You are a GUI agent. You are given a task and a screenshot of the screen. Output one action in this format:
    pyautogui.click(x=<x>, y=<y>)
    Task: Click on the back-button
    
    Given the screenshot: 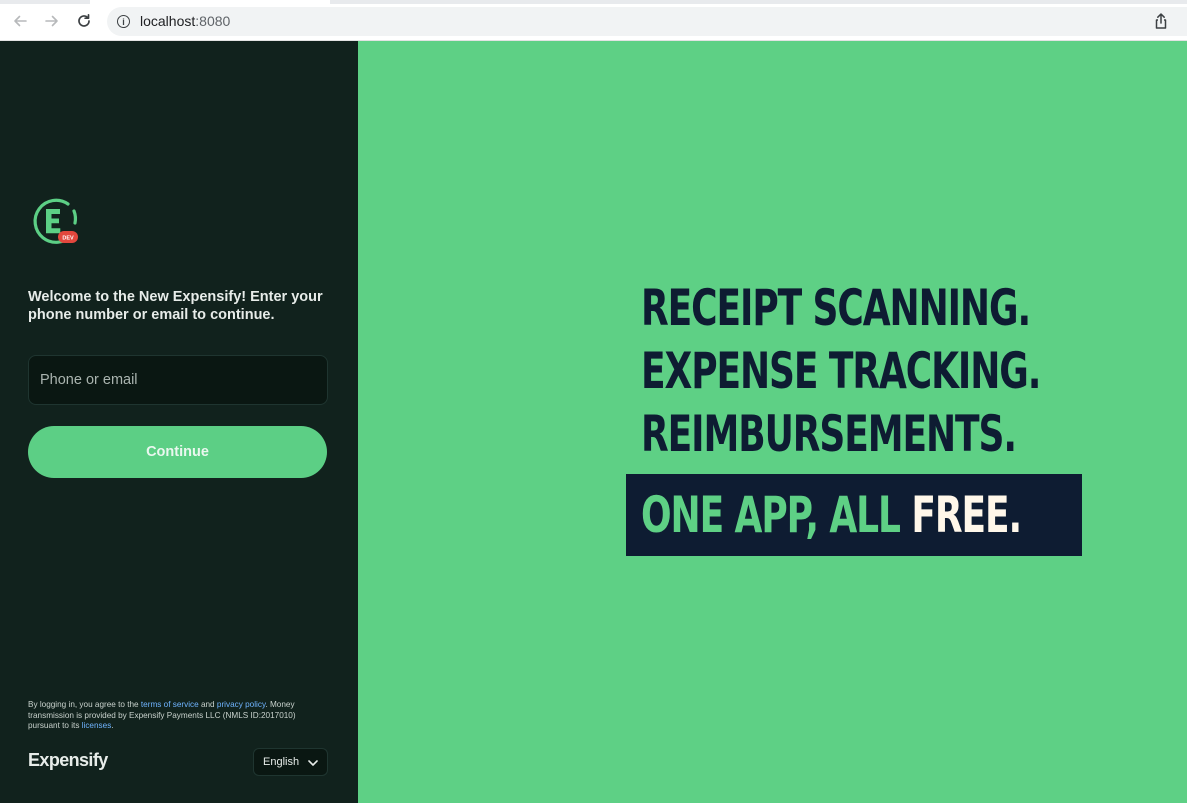 What is the action you would take?
    pyautogui.click(x=20, y=21)
    